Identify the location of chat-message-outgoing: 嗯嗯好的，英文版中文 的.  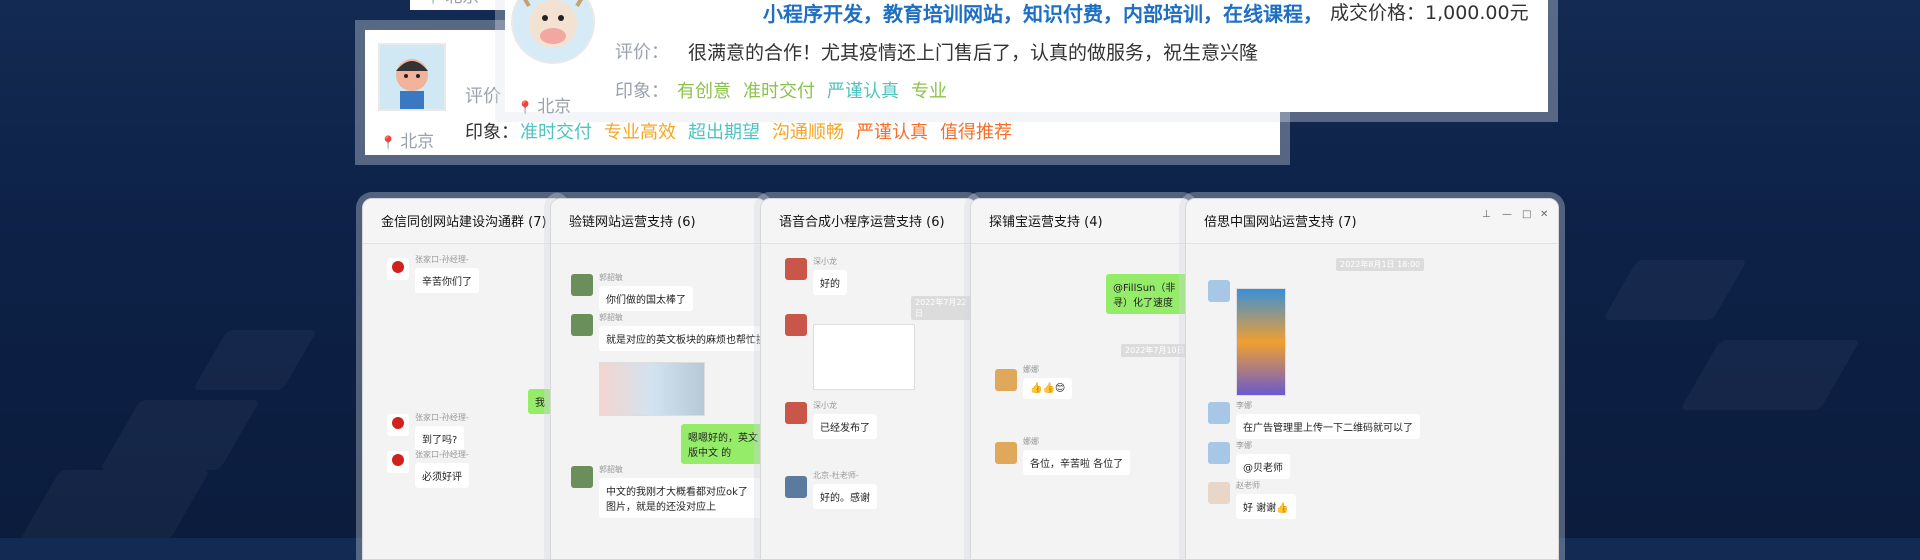
(723, 444).